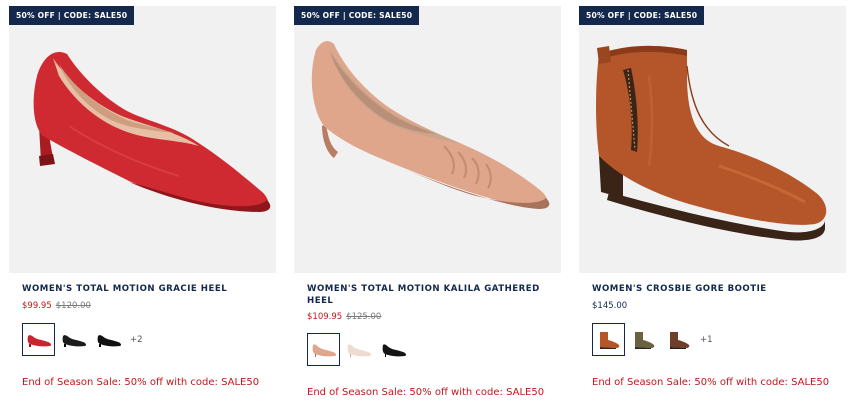  I want to click on cognac-boot-thumbnail, so click(609, 340).